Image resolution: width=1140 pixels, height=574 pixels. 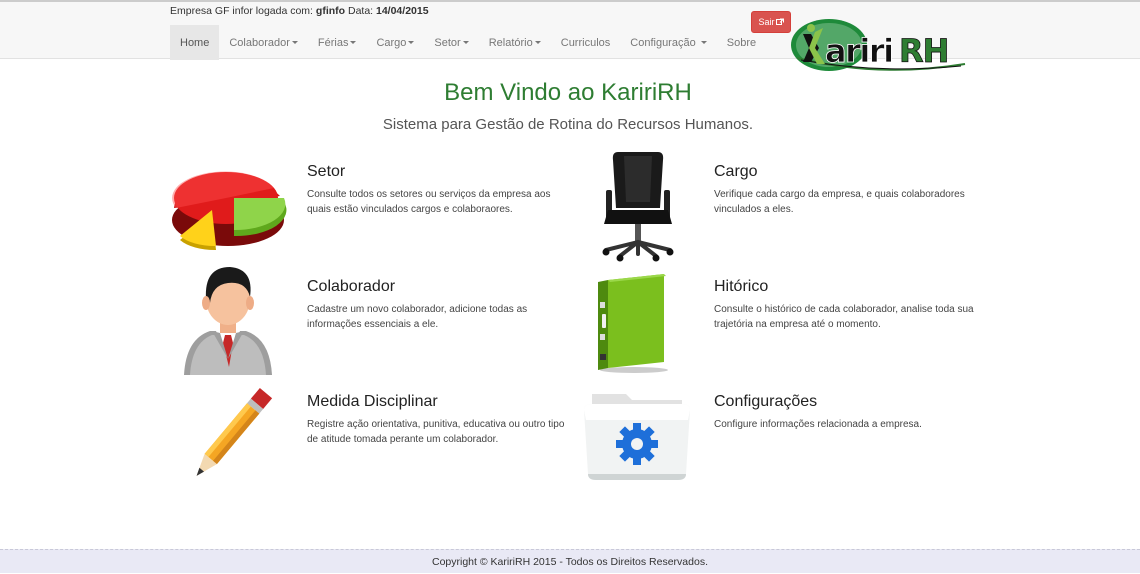 What do you see at coordinates (372, 402) in the screenshot?
I see `medida-title: Medida Disciplinar` at bounding box center [372, 402].